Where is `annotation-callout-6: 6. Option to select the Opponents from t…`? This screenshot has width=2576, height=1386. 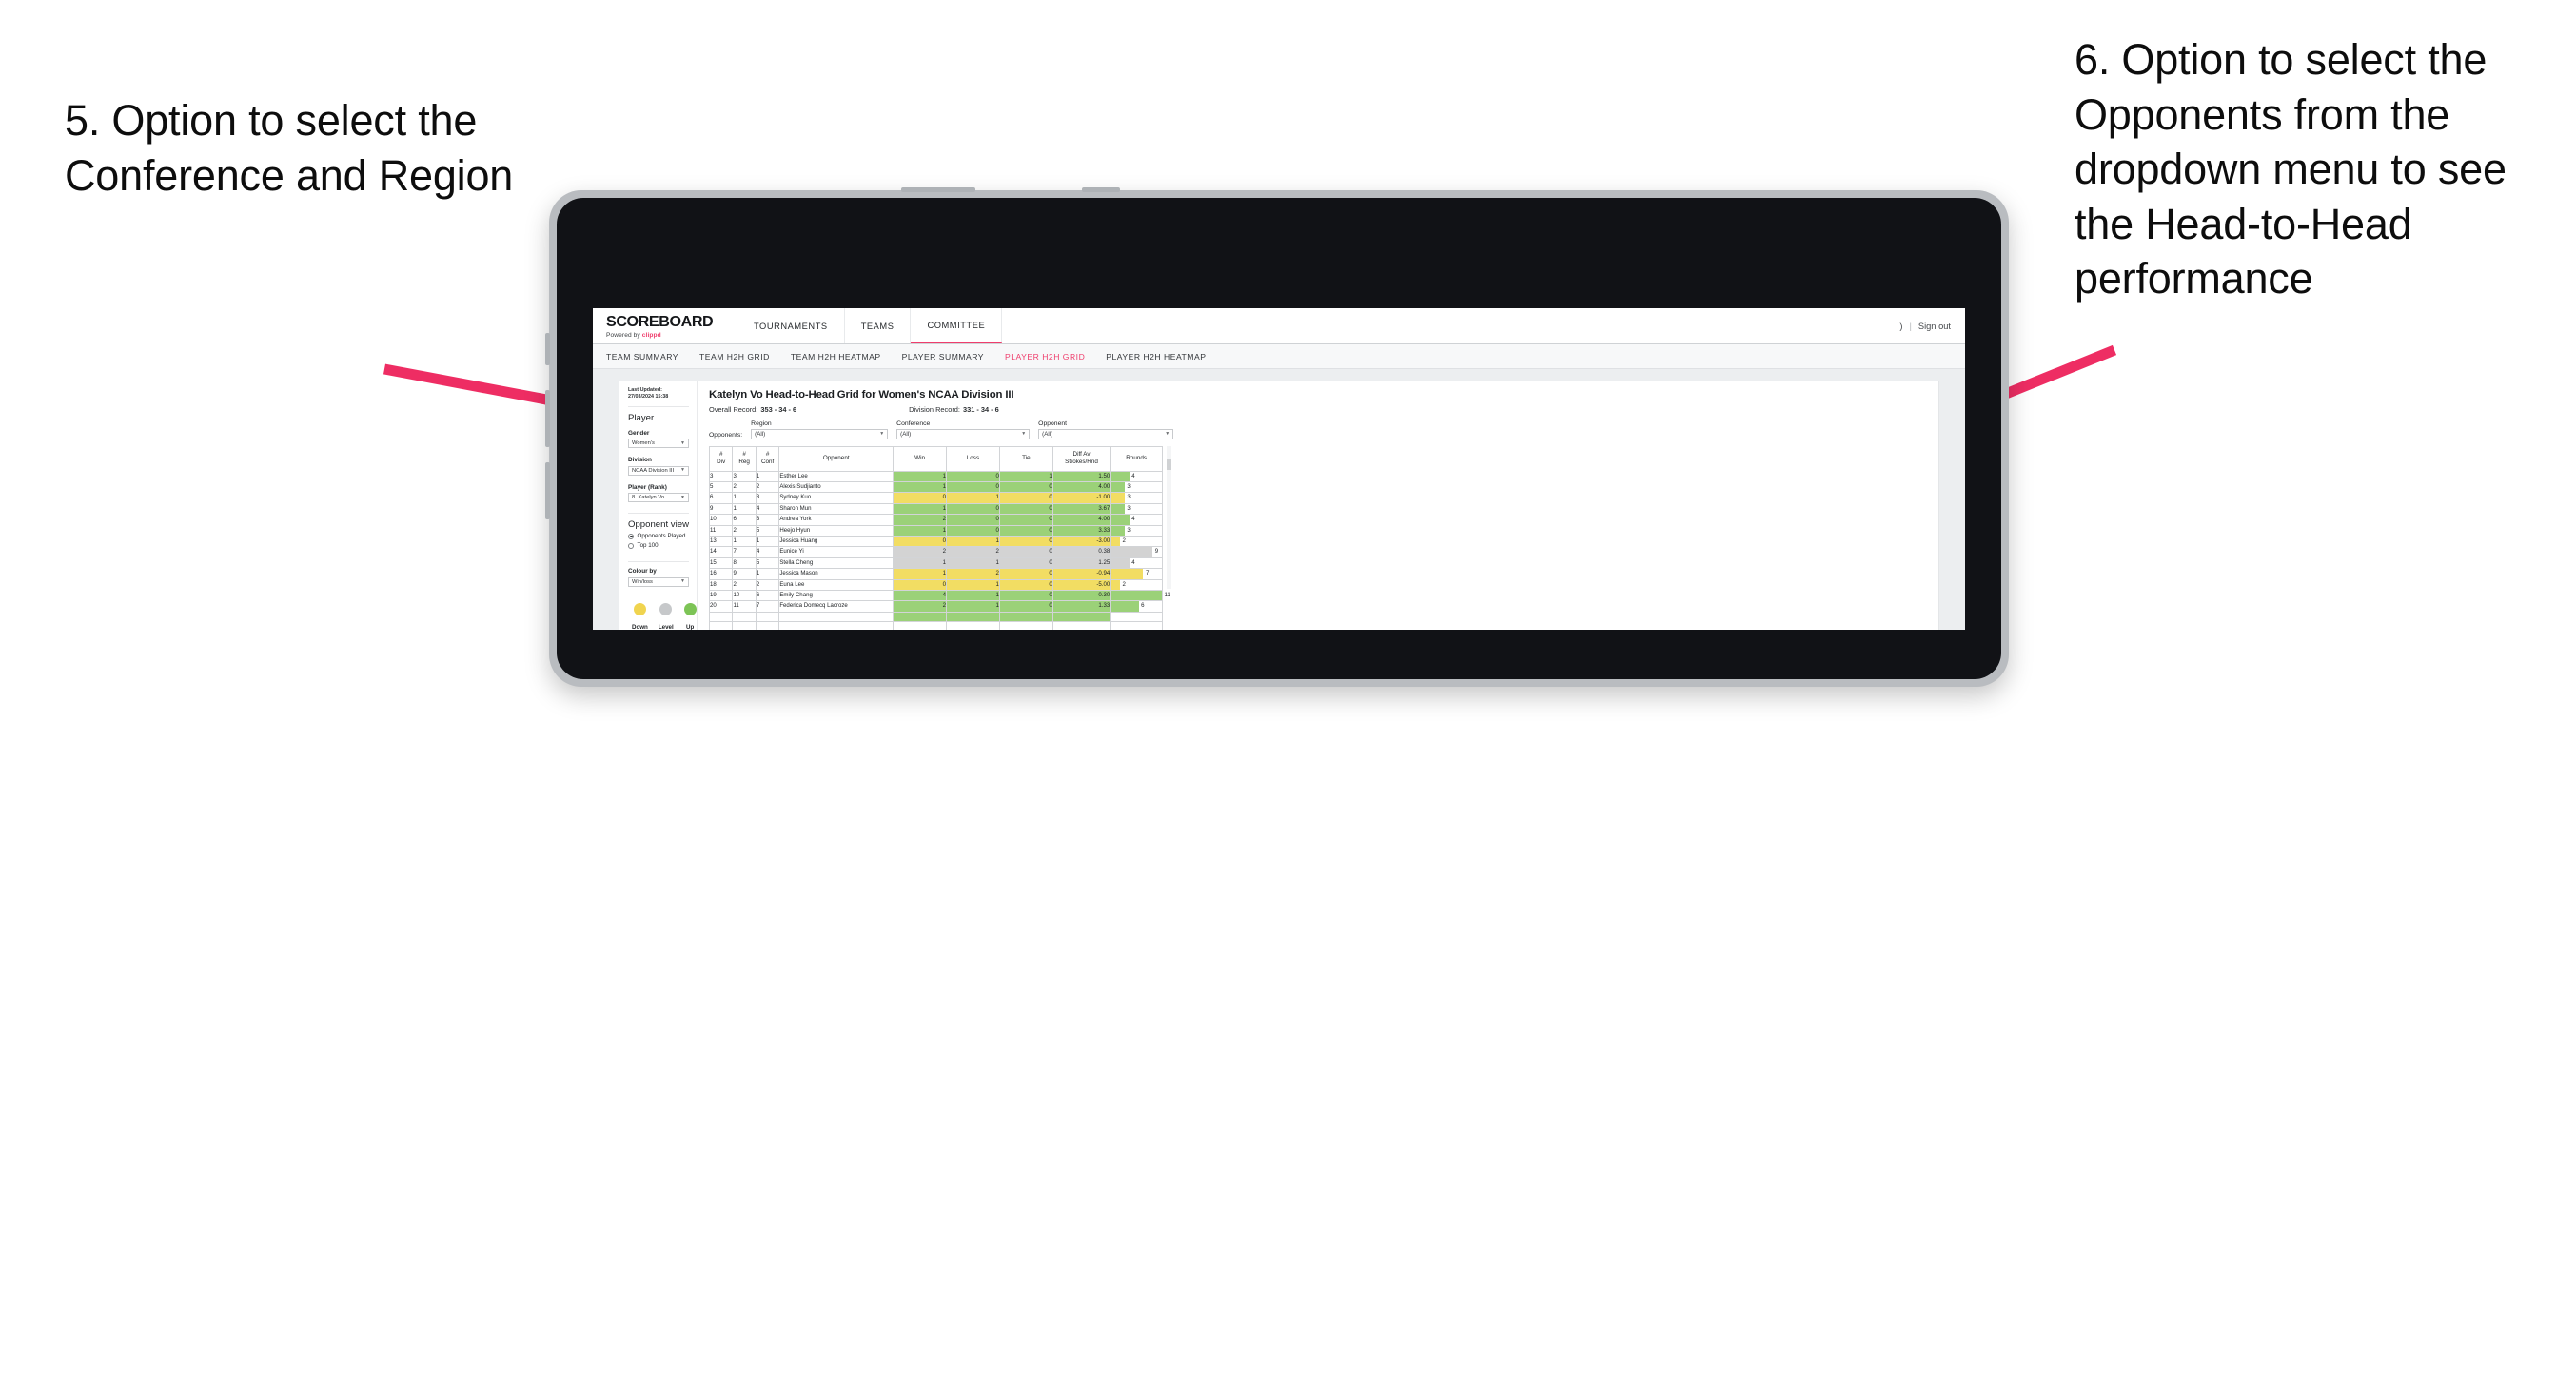
annotation-callout-6: 6. Option to select the Opponents from t… is located at coordinates (2291, 169).